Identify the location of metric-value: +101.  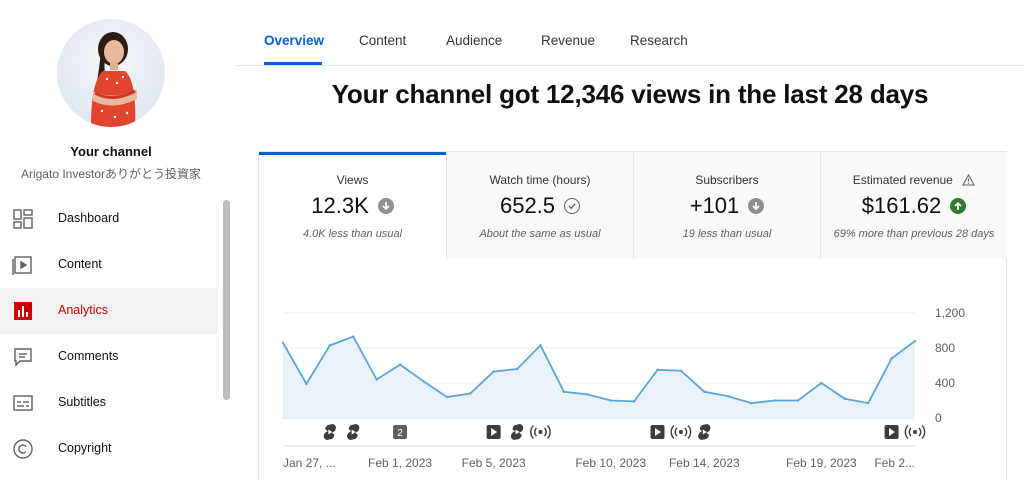
(714, 205).